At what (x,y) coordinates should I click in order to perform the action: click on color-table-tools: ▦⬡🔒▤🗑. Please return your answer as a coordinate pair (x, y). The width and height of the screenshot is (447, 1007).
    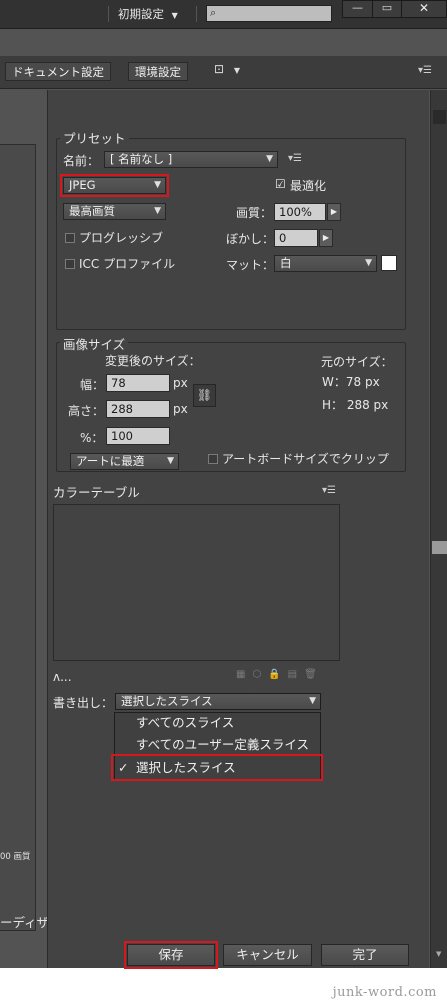
    Looking at the image, I should click on (280, 674).